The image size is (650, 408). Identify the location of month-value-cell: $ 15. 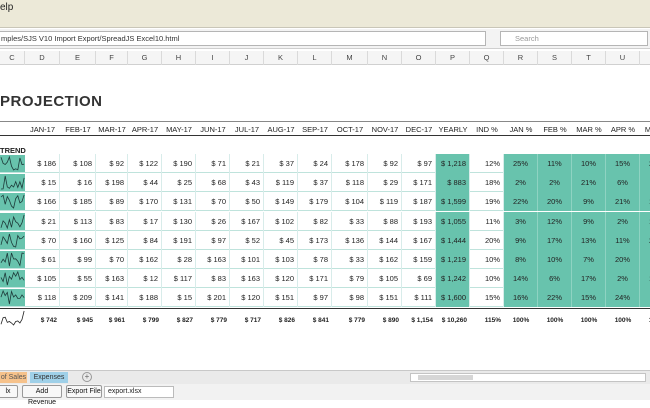
(42, 183).